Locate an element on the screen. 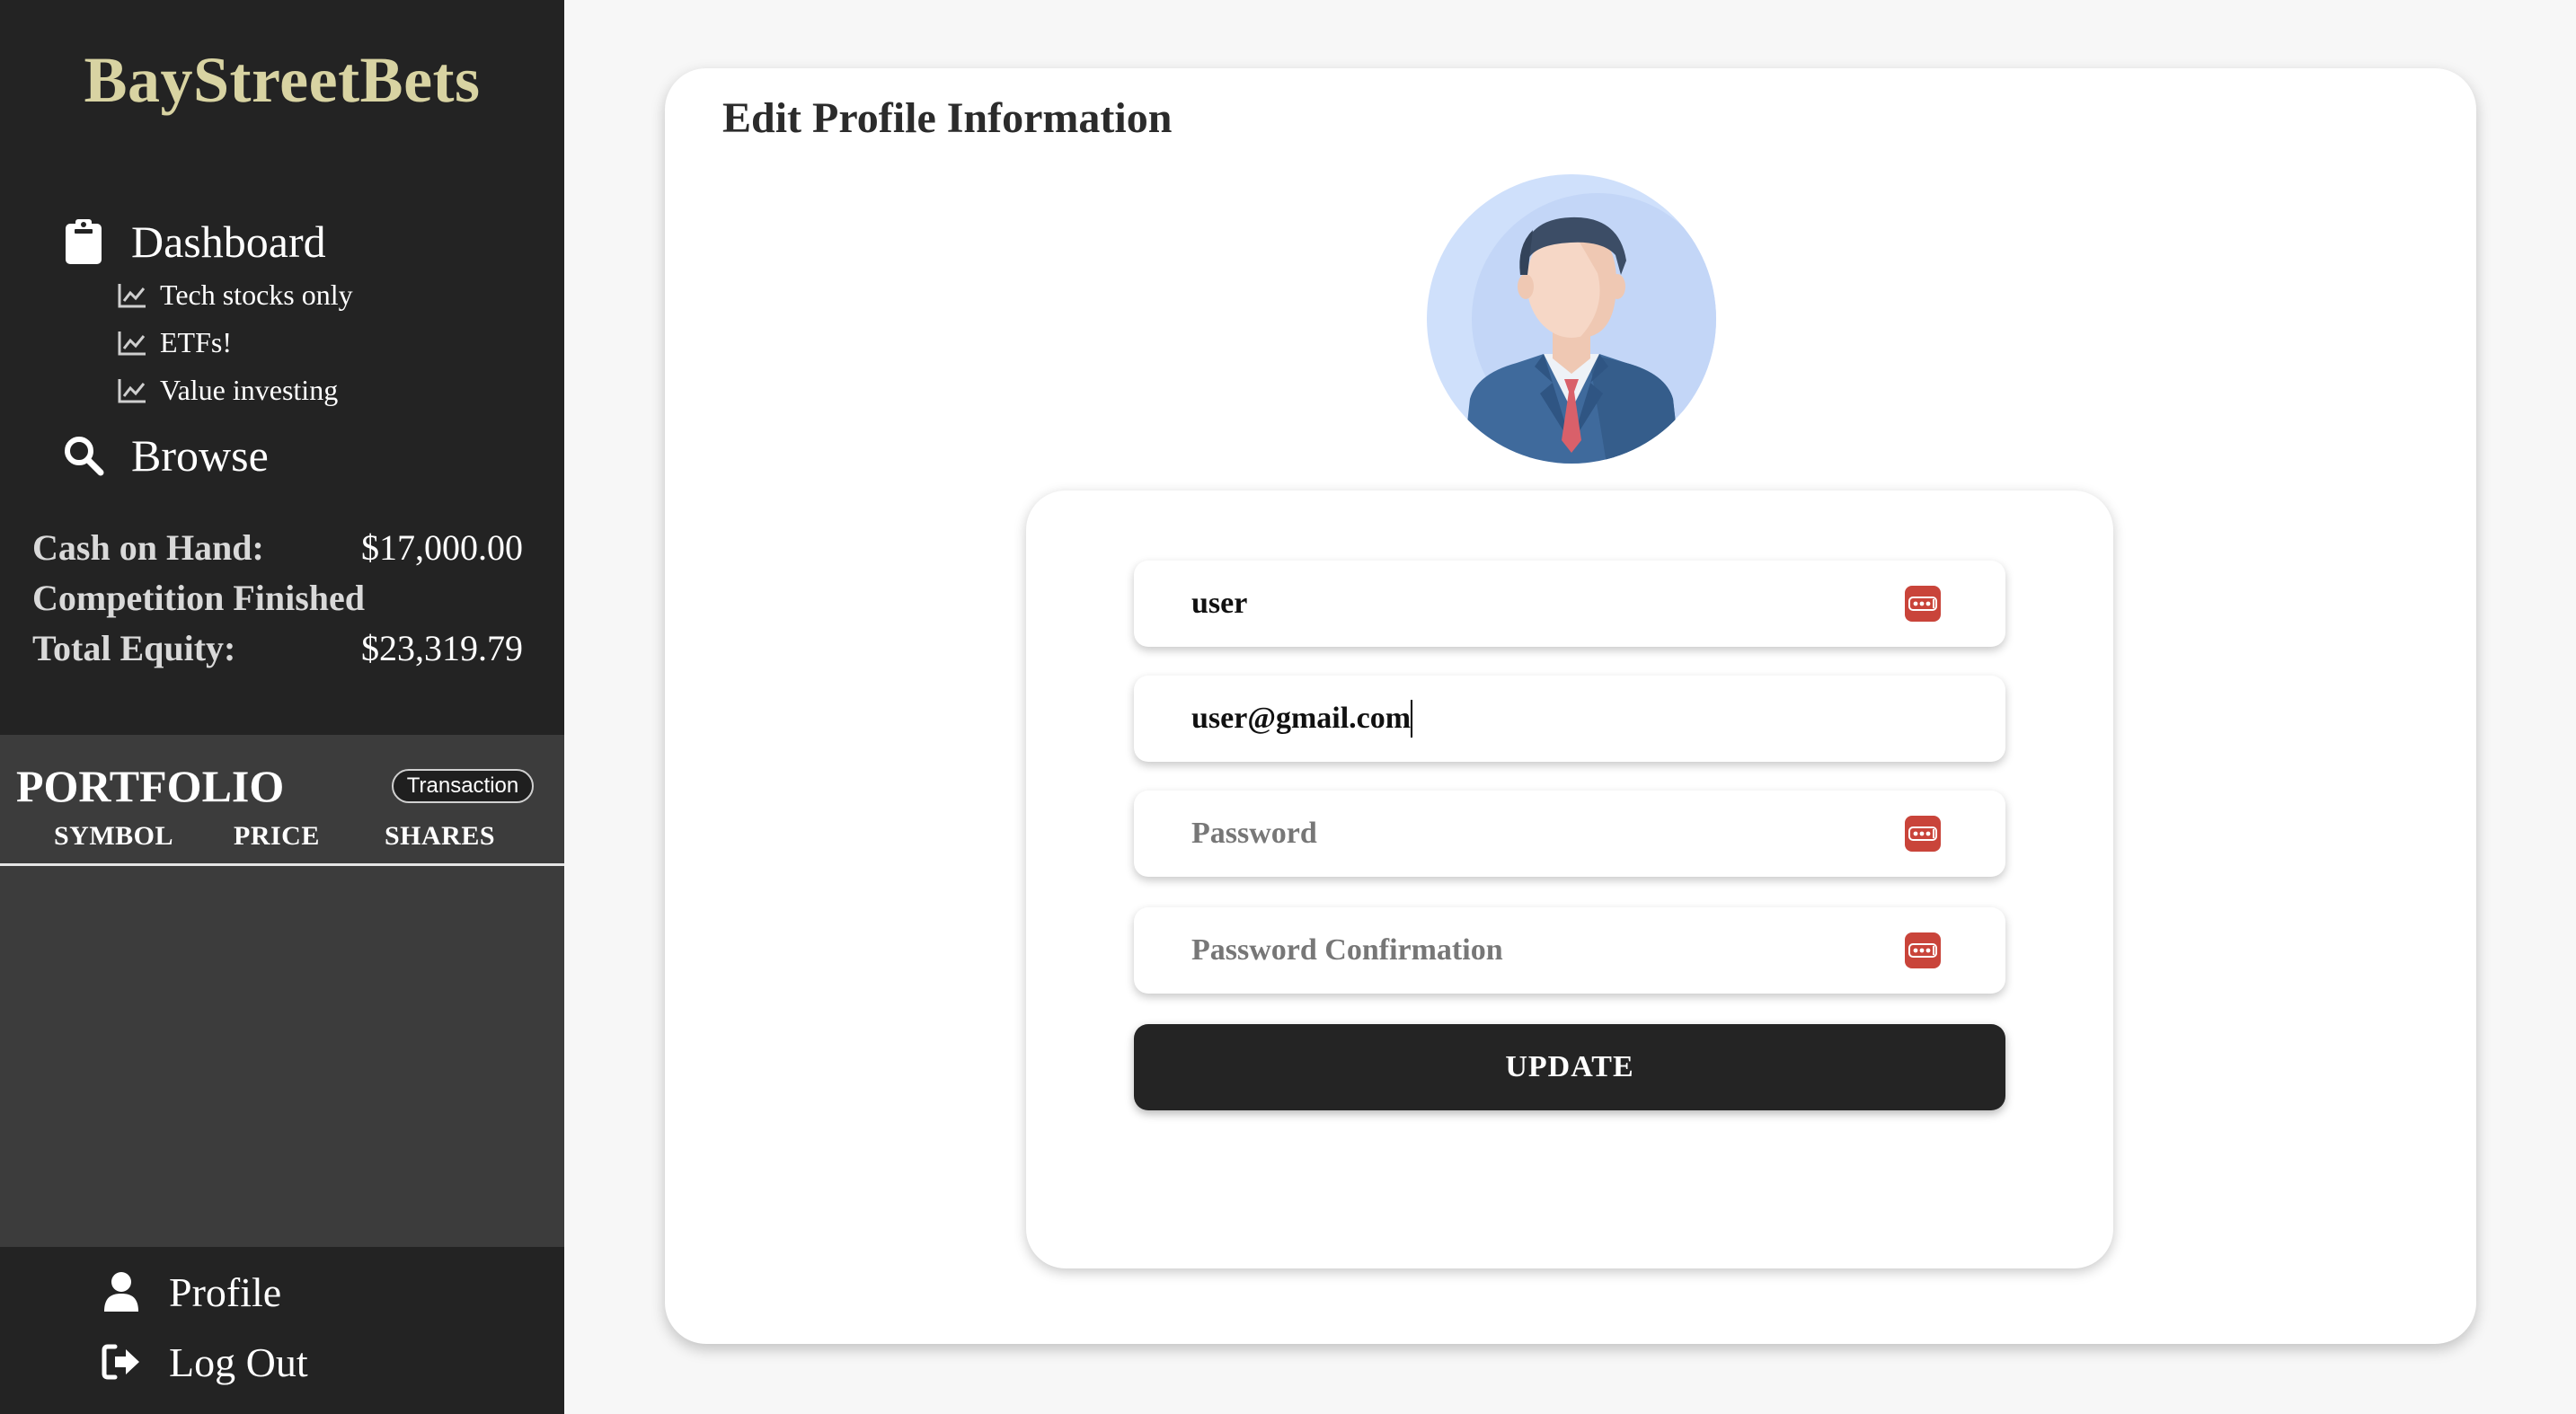 The width and height of the screenshot is (2576, 1414). update-button: UPDATE is located at coordinates (1569, 1067).